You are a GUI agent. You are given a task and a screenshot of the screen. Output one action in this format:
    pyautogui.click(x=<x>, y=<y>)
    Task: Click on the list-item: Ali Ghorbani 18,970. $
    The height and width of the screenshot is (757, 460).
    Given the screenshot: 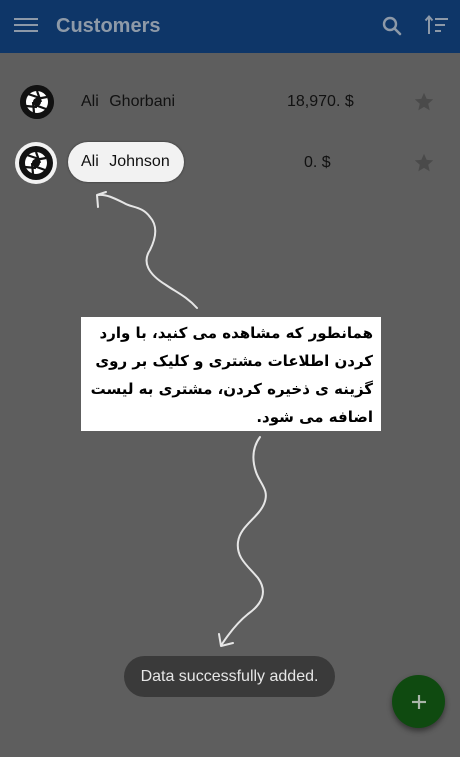 What is the action you would take?
    pyautogui.click(x=230, y=102)
    